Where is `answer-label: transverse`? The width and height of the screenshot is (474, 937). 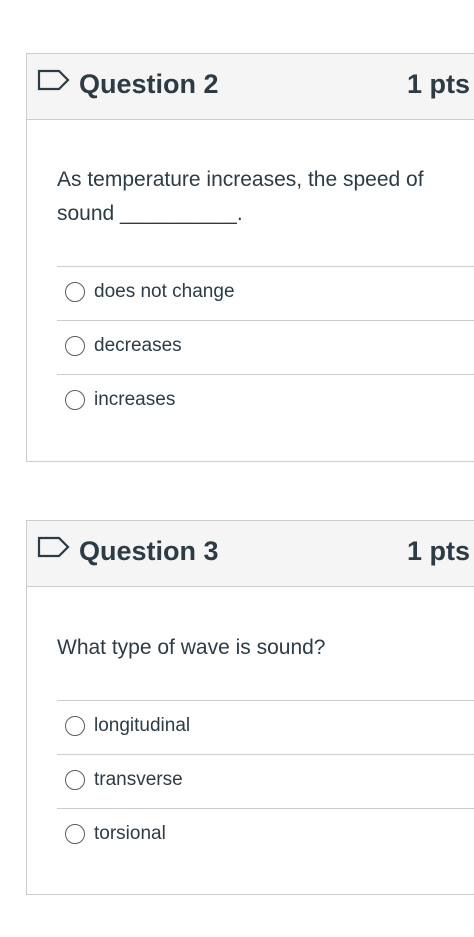 answer-label: transverse is located at coordinates (138, 779).